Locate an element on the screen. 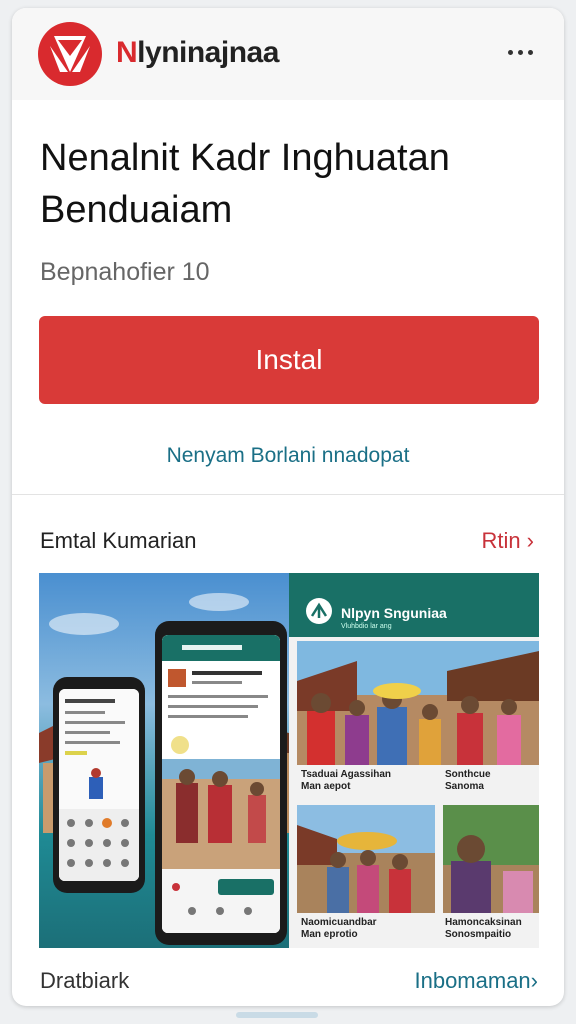  phone-mockup-small is located at coordinates (99, 785).